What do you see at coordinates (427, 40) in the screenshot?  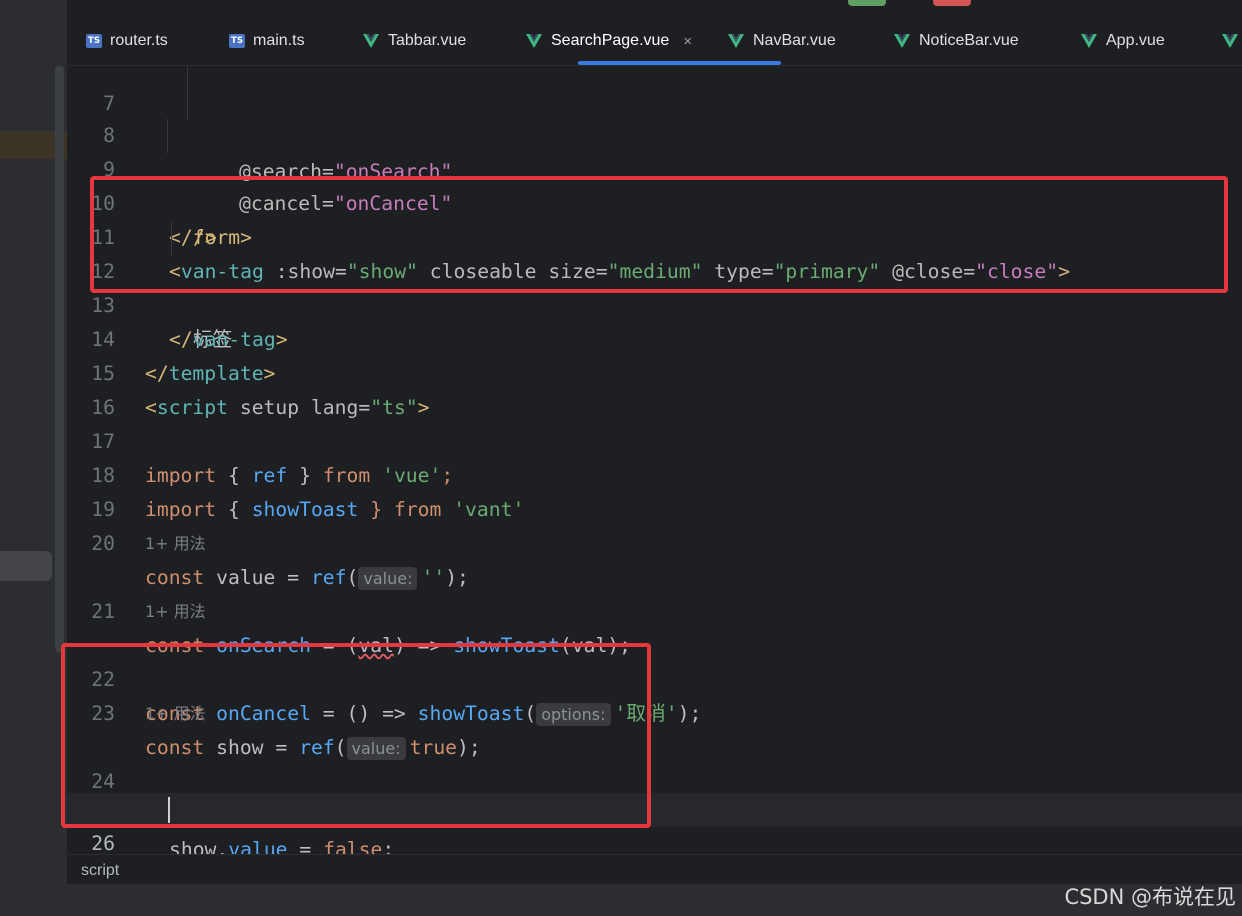 I see `tab-label: Tabbar.vue` at bounding box center [427, 40].